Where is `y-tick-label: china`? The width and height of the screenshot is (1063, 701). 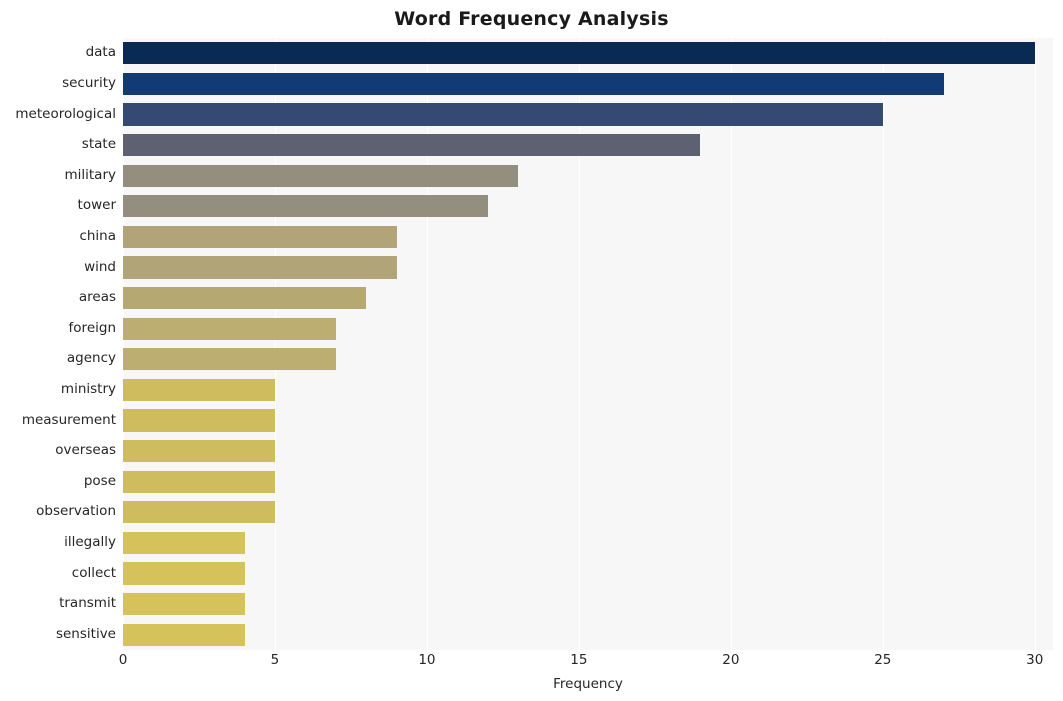 y-tick-label: china is located at coordinates (97, 235).